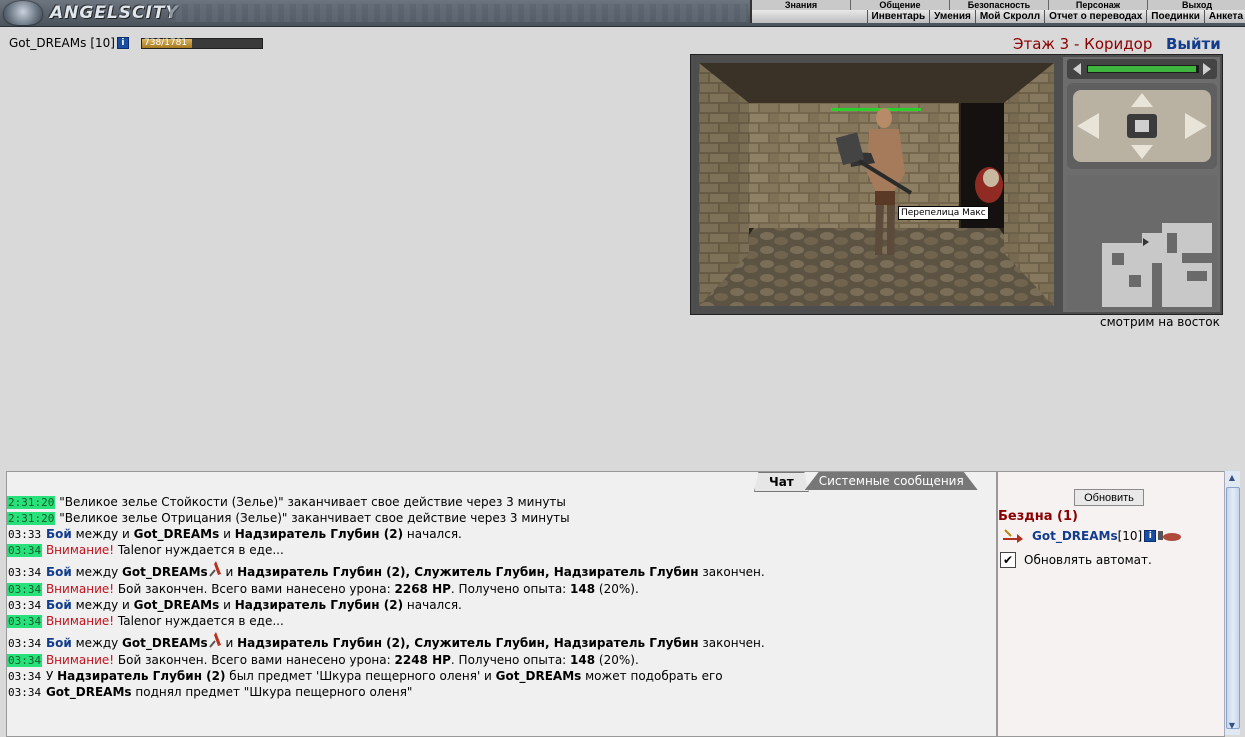 The width and height of the screenshot is (1245, 737). Describe the element at coordinates (731, 572) in the screenshot. I see `message-text: закончен.` at that location.